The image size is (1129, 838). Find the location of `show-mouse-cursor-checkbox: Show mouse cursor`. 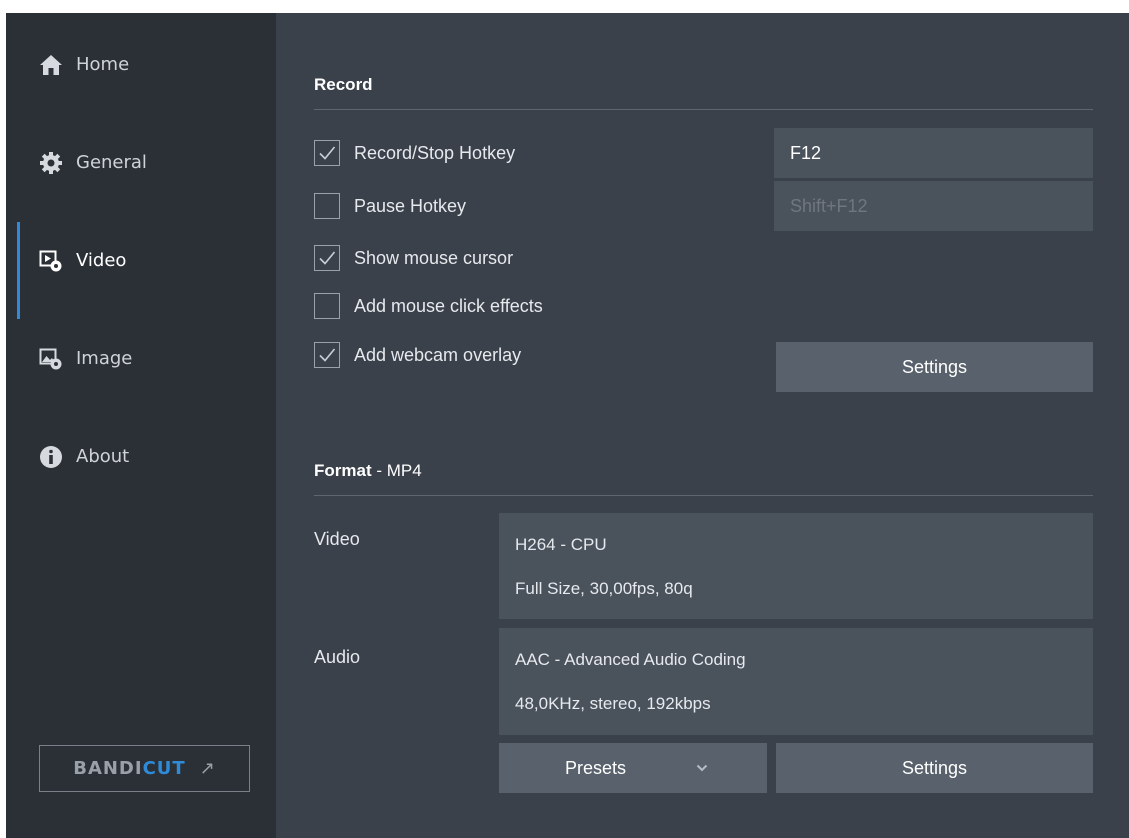

show-mouse-cursor-checkbox: Show mouse cursor is located at coordinates (413, 258).